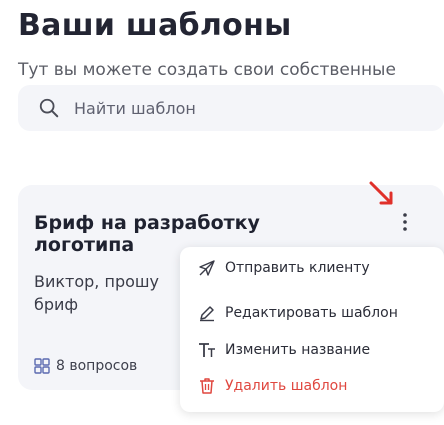 This screenshot has height=425, width=444. Describe the element at coordinates (311, 313) in the screenshot. I see `menu-item-edit-label: Редактировать шаблон` at that location.